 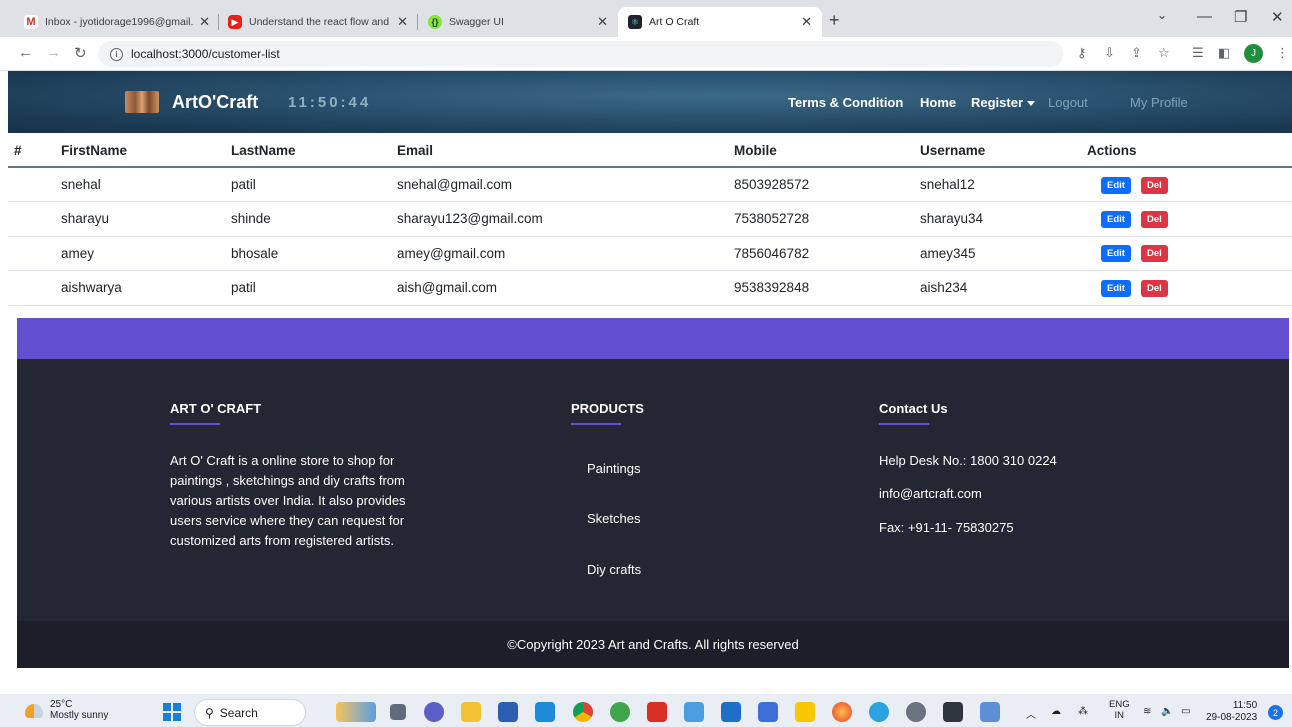 What do you see at coordinates (1189, 253) in the screenshot?
I see `cell-actions: Edit Del` at bounding box center [1189, 253].